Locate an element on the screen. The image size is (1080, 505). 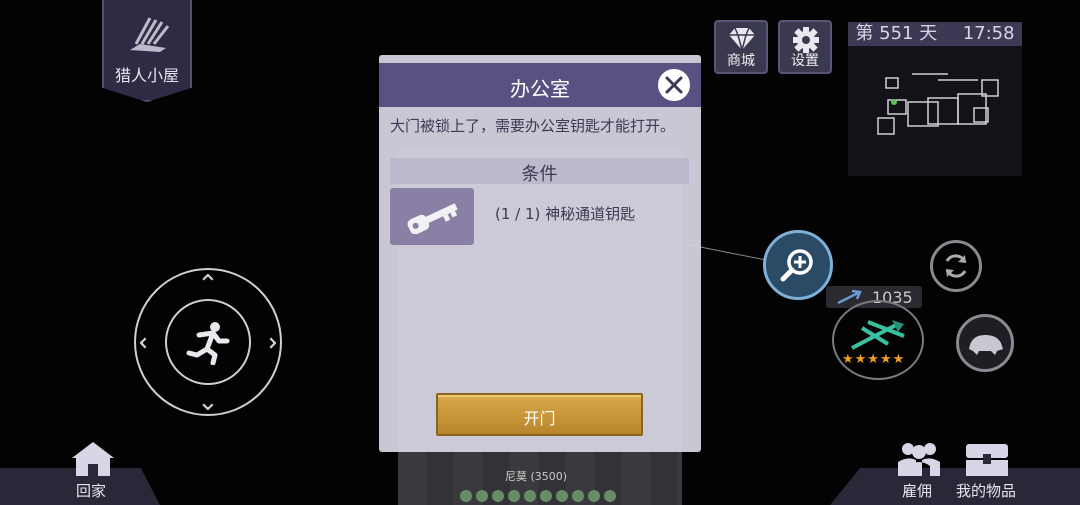
inventory-label: 我的物品 is located at coordinates (986, 491).